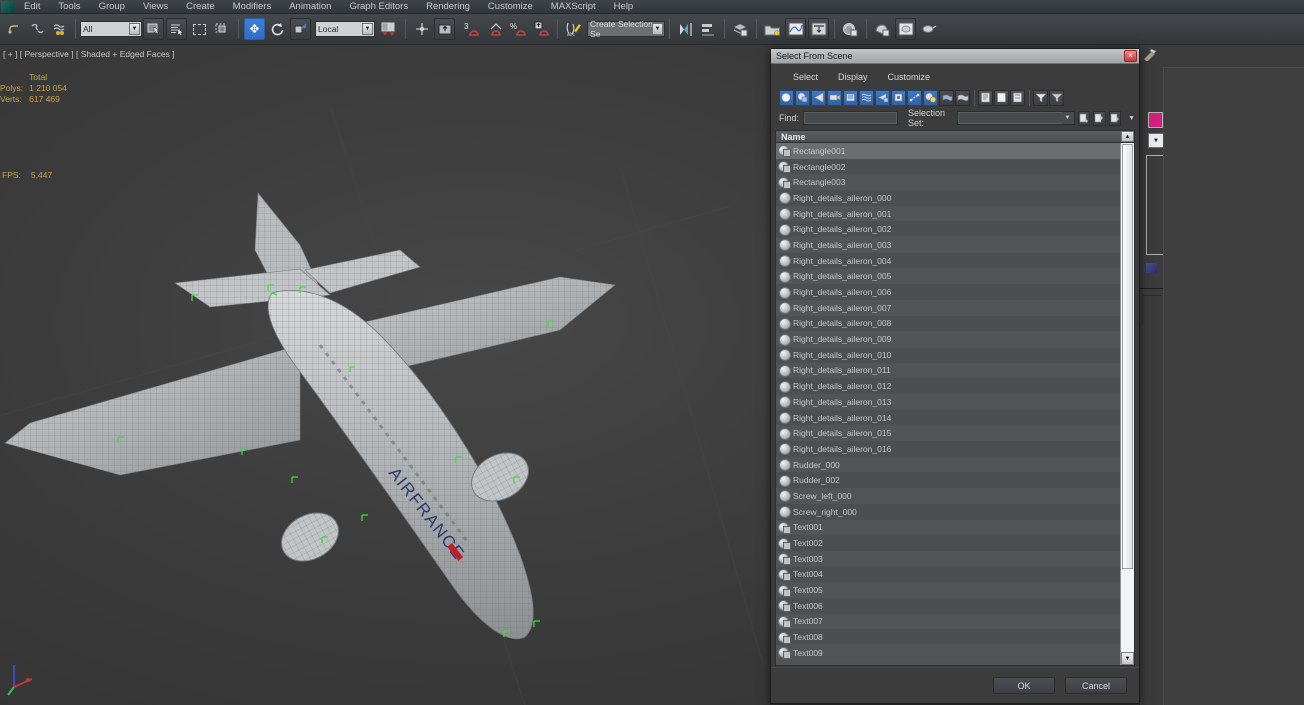  I want to click on reference-coordinate-system-combo: Local ▼, so click(345, 29).